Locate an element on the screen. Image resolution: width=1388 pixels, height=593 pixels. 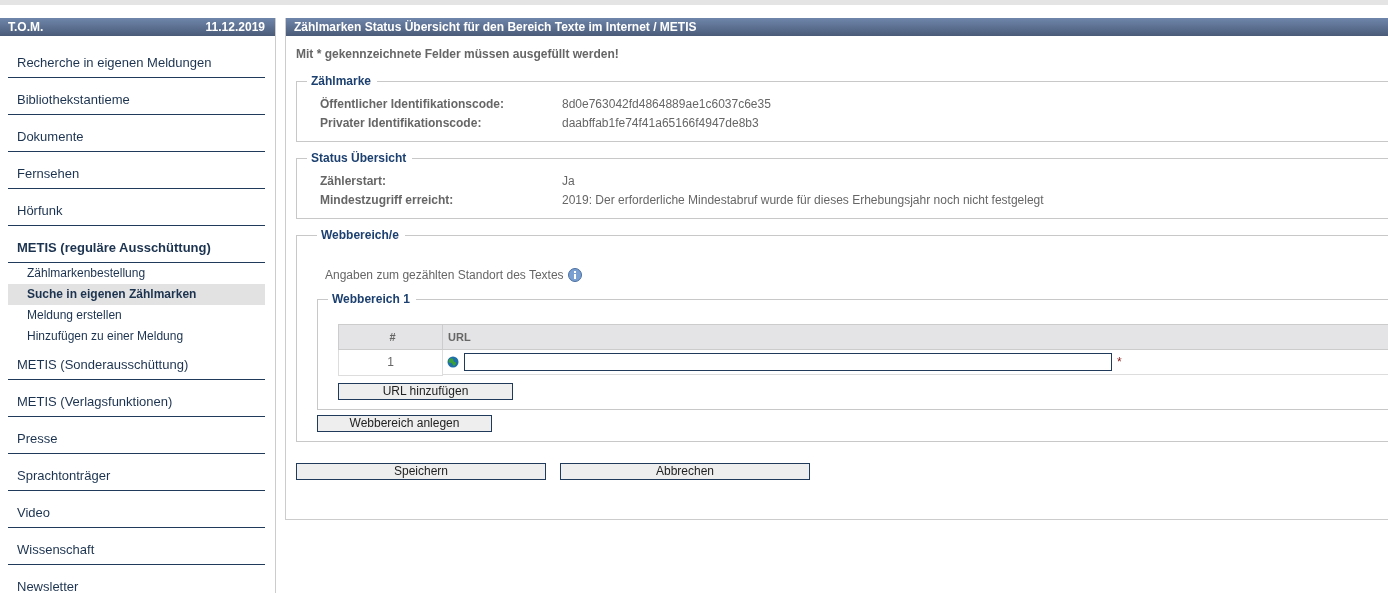
add-webarea-button: Webbereich anlegen is located at coordinates (404, 423).